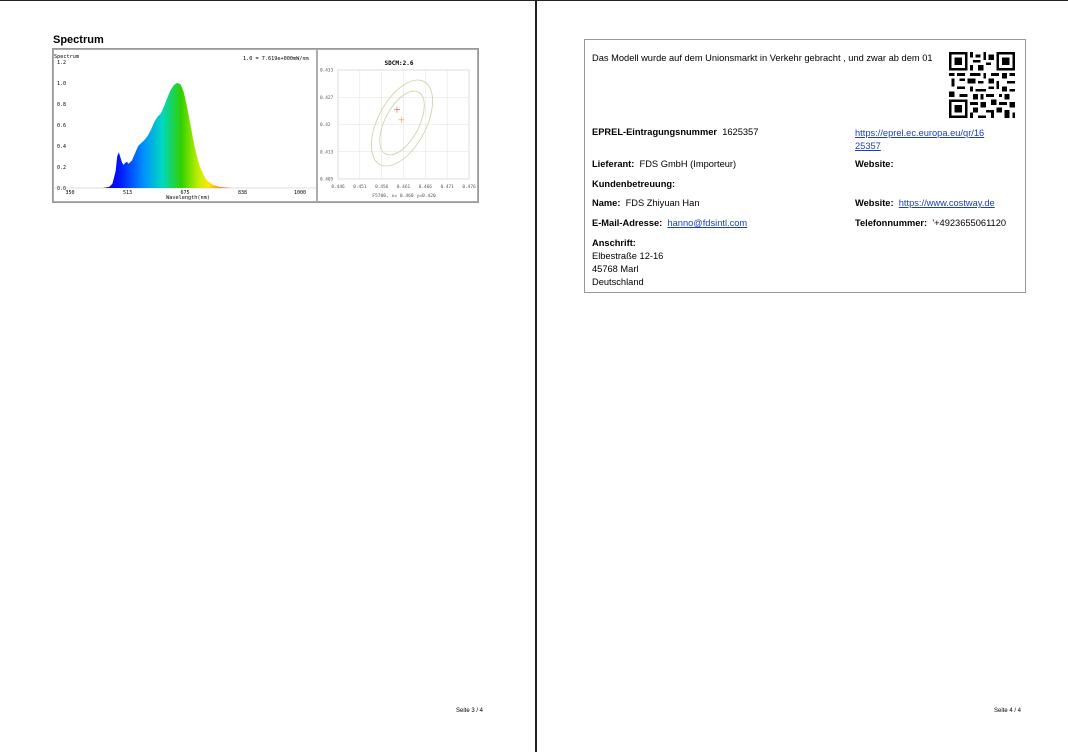 This screenshot has height=752, width=1068. I want to click on sdcm-x-tick-label: 0.456, so click(382, 187).